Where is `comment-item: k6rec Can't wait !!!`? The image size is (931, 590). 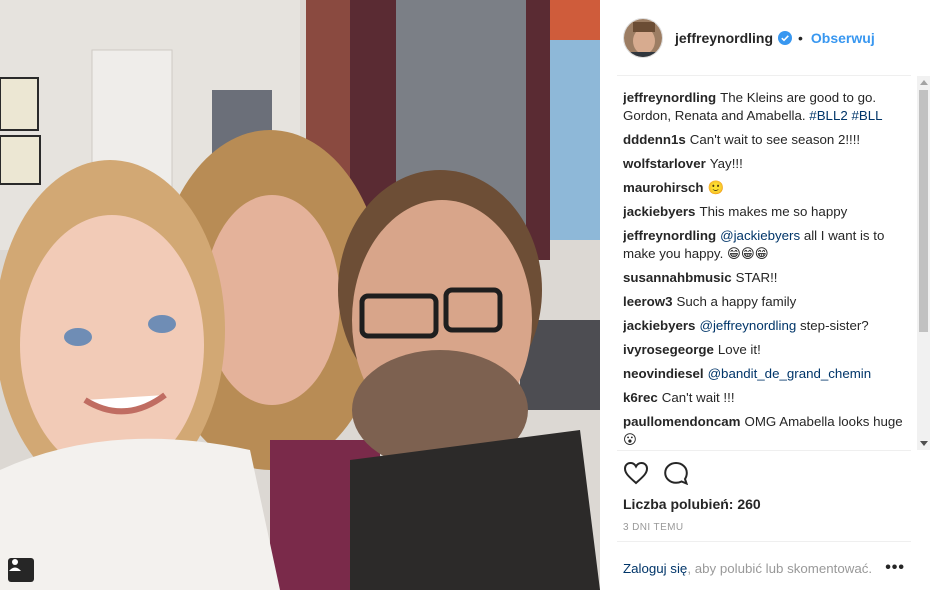
comment-item: k6rec Can't wait !!! is located at coordinates (766, 398).